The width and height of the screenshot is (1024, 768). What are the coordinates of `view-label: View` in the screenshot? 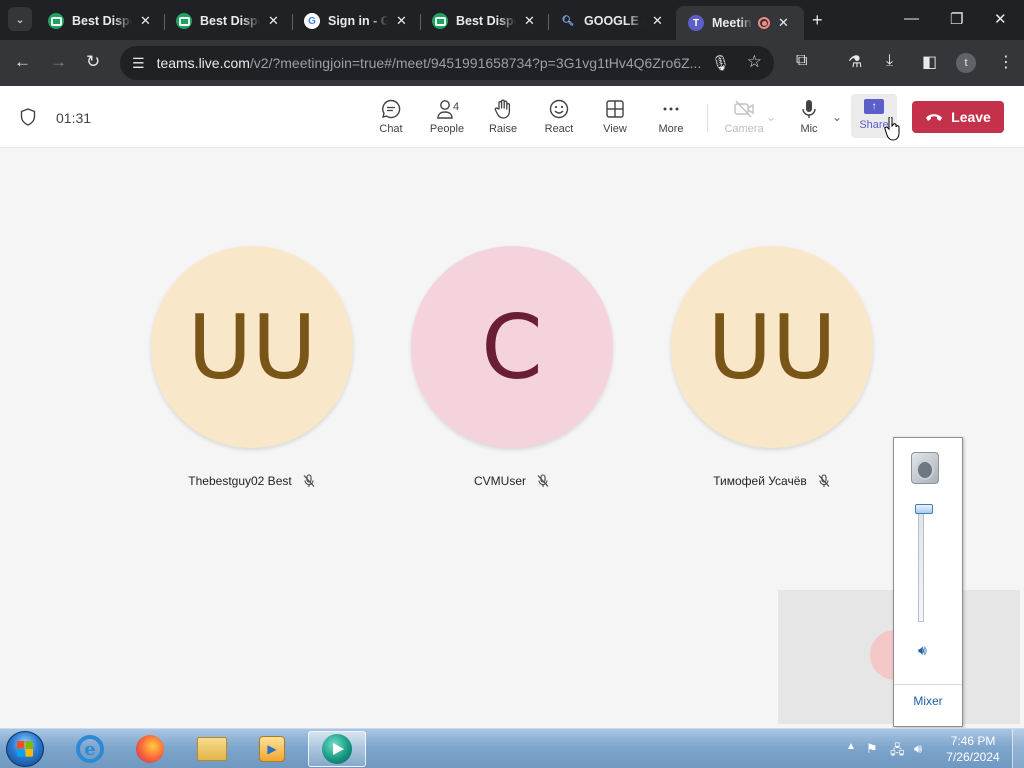 It's located at (615, 129).